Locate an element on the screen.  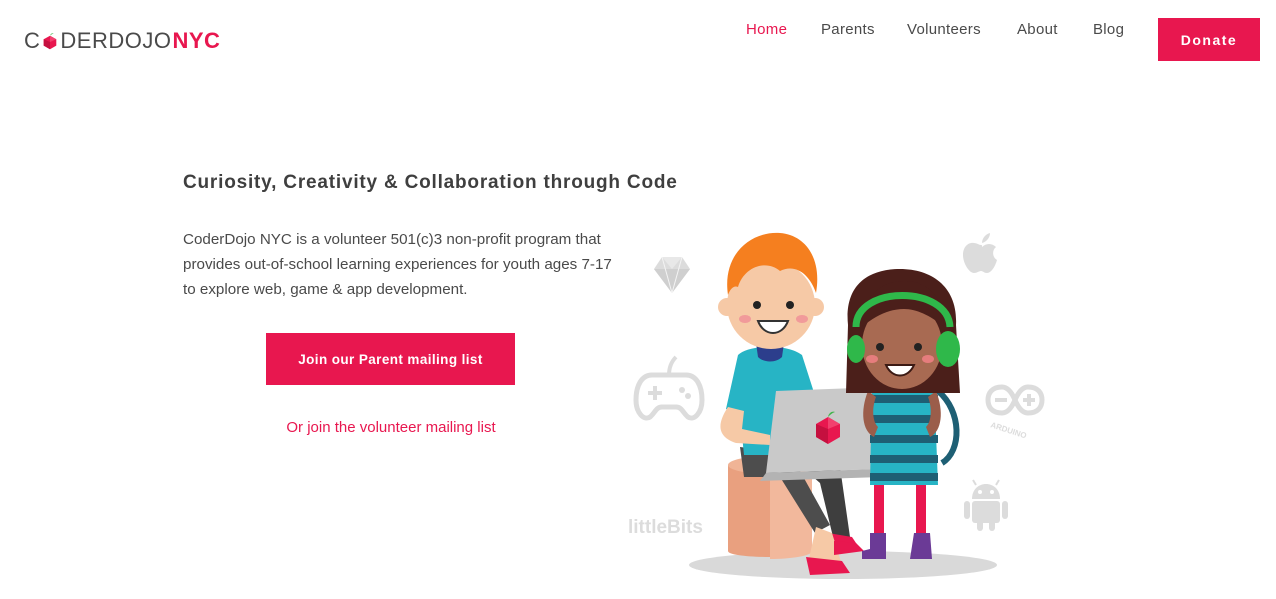
logo-text-prefix: C is located at coordinates (32, 40).